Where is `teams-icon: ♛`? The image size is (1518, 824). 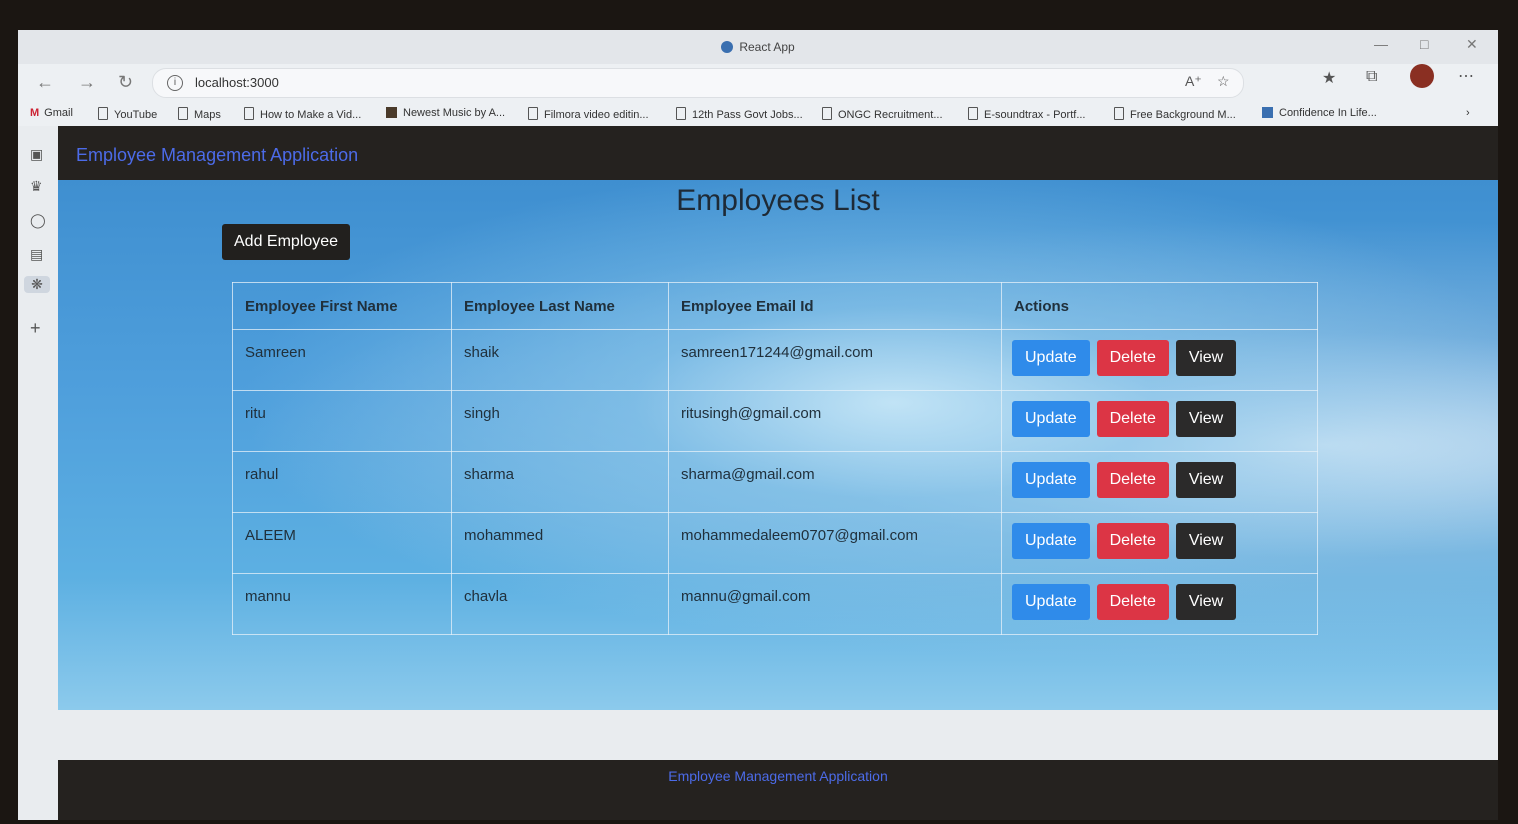 teams-icon: ♛ is located at coordinates (36, 186).